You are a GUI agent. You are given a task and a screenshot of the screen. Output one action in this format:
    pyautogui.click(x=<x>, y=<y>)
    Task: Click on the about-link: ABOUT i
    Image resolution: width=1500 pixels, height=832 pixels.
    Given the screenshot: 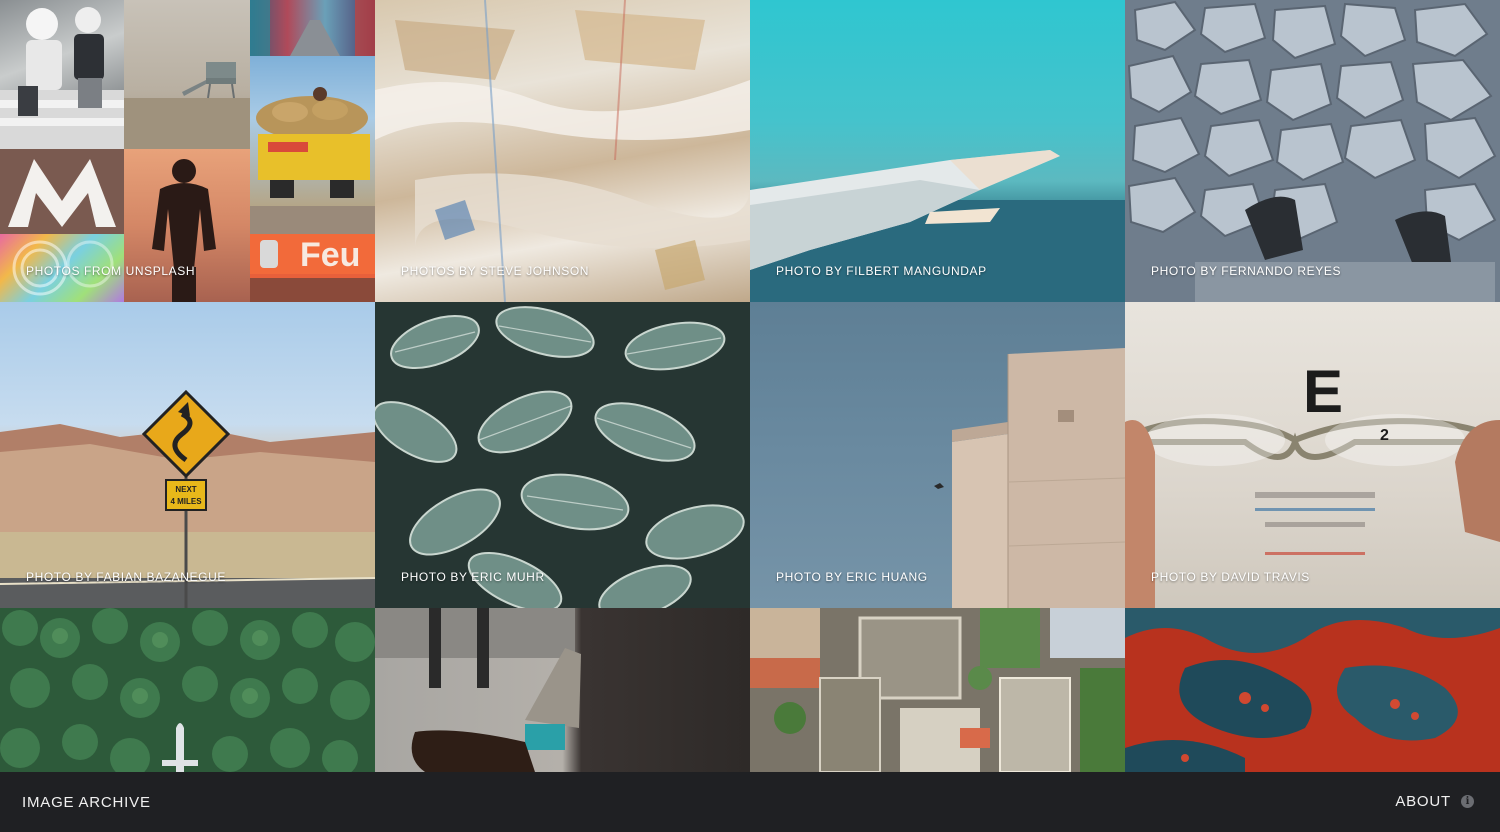 What is the action you would take?
    pyautogui.click(x=1434, y=801)
    